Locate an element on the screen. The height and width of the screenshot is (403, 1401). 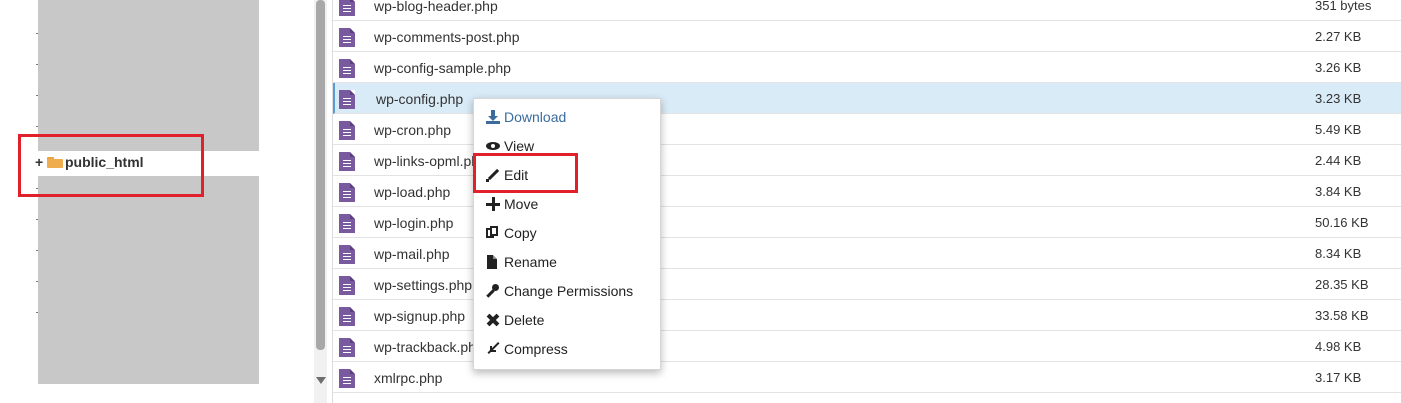
menu-item-move: Move is located at coordinates (512, 204).